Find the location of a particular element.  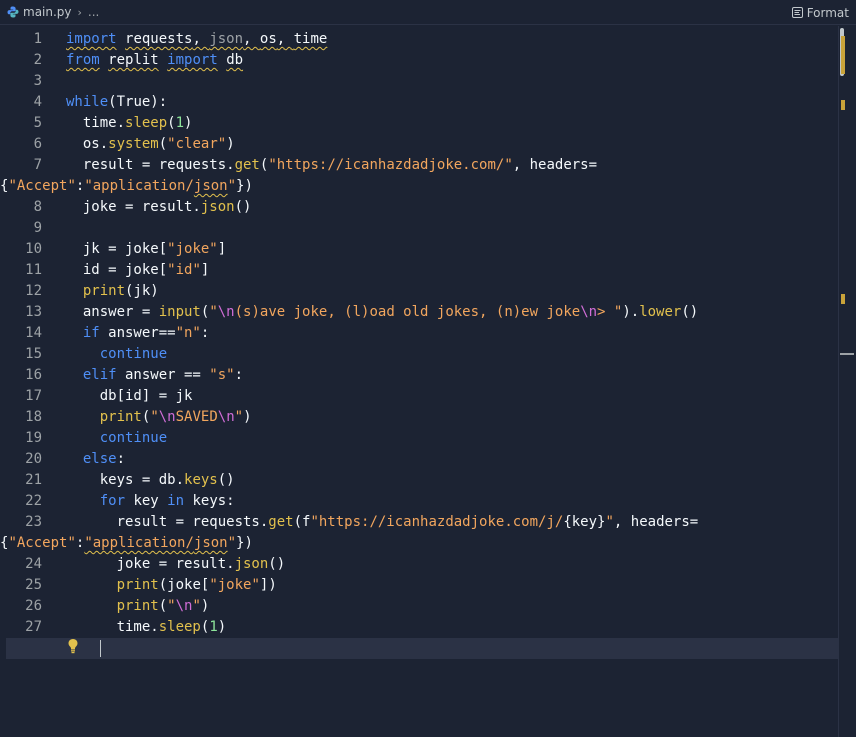

editor-tab-header: main.py › ... Format is located at coordinates (428, 12).